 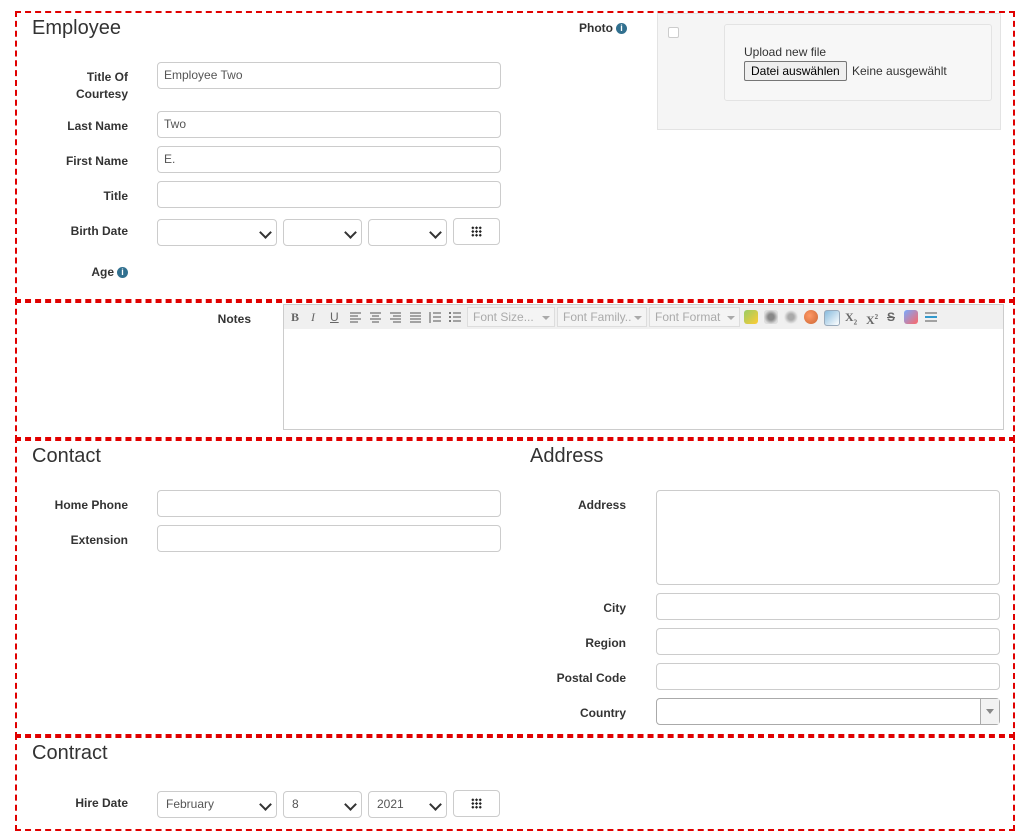 What do you see at coordinates (828, 676) in the screenshot?
I see `postal-code-input` at bounding box center [828, 676].